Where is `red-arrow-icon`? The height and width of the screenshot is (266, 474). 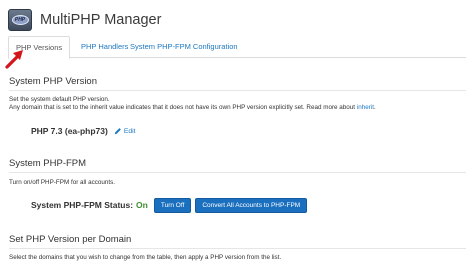
red-arrow-icon is located at coordinates (14, 59).